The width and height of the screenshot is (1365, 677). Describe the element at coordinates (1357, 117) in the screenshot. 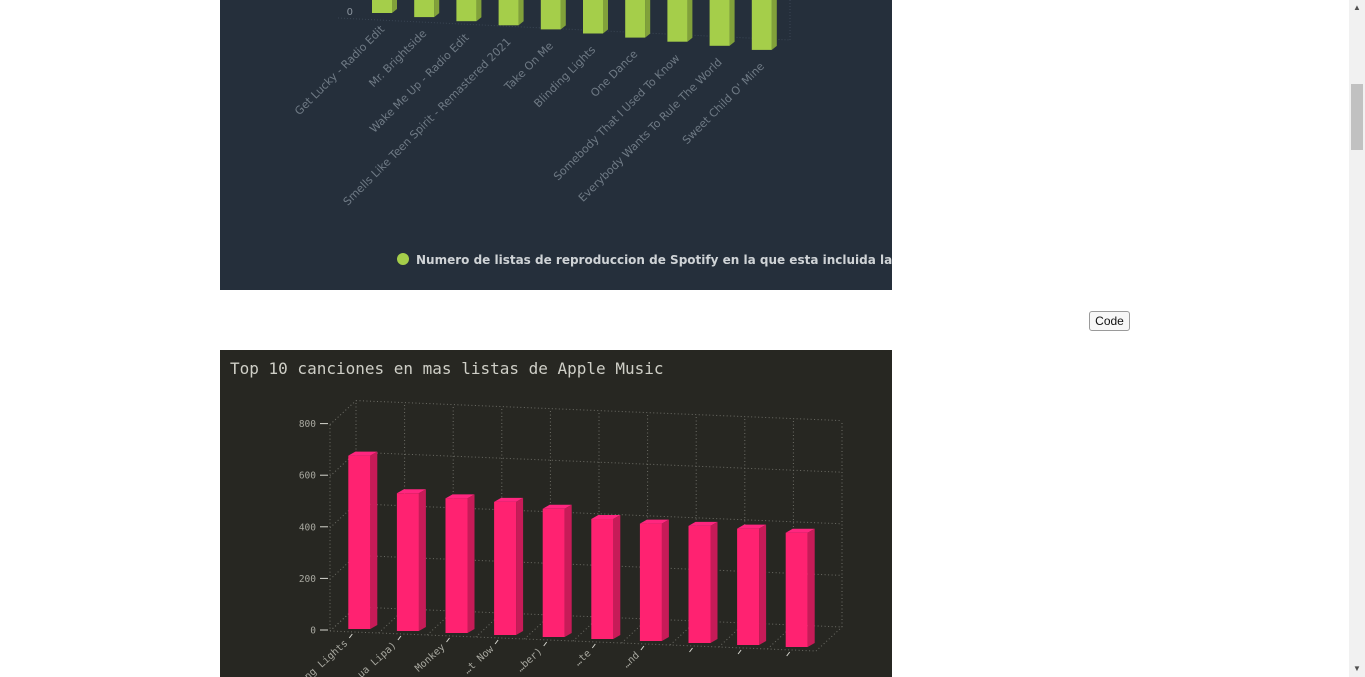

I see `scrollbar-thumb` at that location.